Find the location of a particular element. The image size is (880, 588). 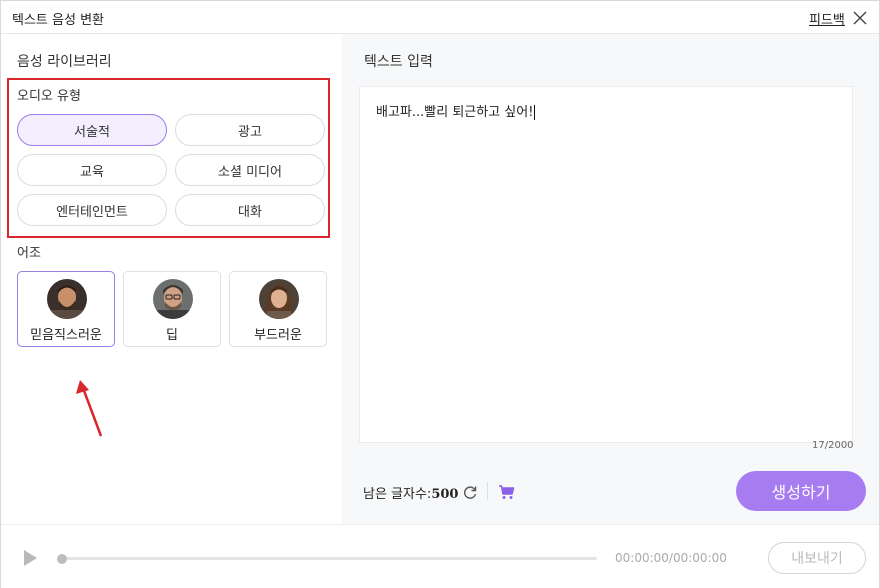

refresh-icon is located at coordinates (470, 492).